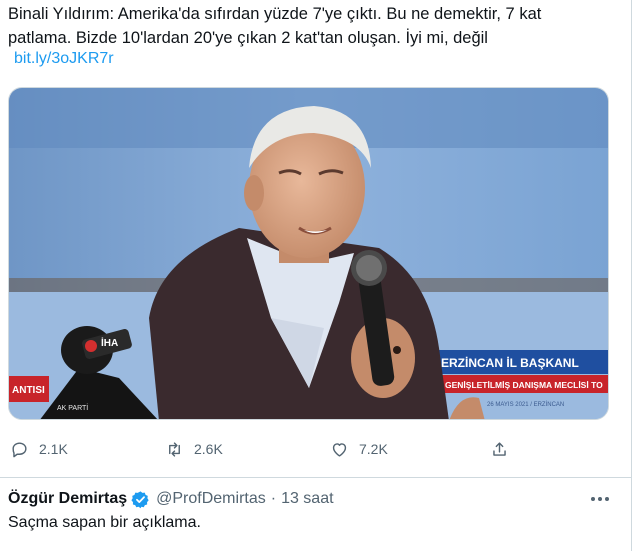 The image size is (640, 551). What do you see at coordinates (510, 362) in the screenshot?
I see `banner-right-title: ERZİNCAN İL BAŞKANL` at bounding box center [510, 362].